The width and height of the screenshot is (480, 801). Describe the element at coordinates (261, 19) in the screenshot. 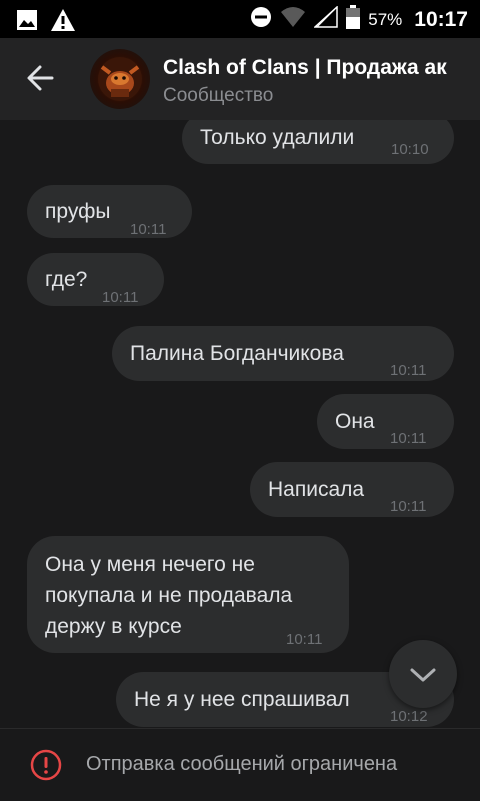

I see `do-not-disturb-icon` at that location.